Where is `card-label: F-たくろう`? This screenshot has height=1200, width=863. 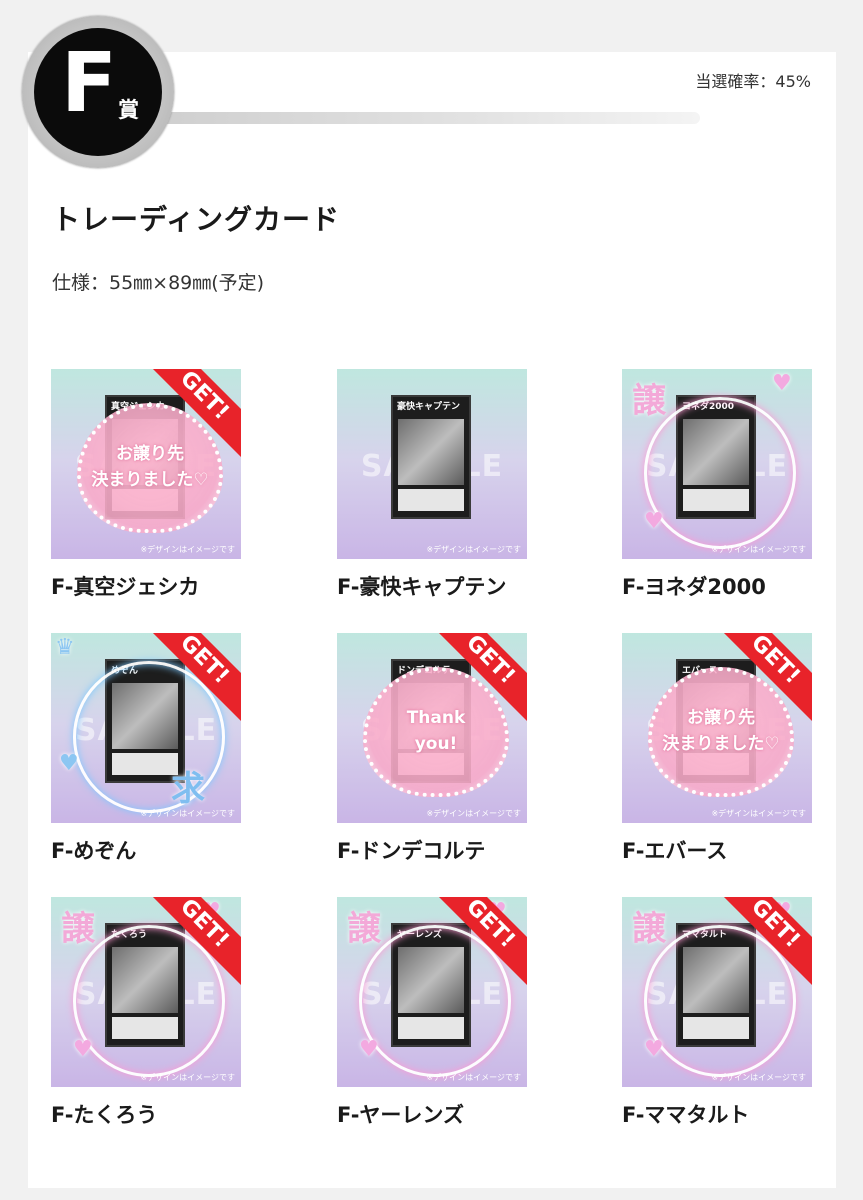
card-label: F-たくろう is located at coordinates (104, 1115).